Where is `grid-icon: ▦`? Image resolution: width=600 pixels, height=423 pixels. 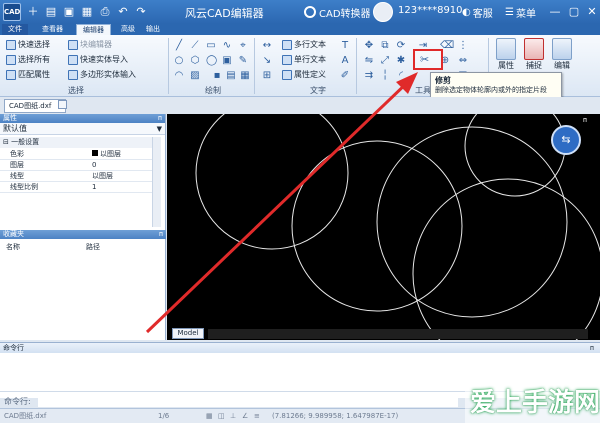 grid-icon: ▦ is located at coordinates (209, 416).